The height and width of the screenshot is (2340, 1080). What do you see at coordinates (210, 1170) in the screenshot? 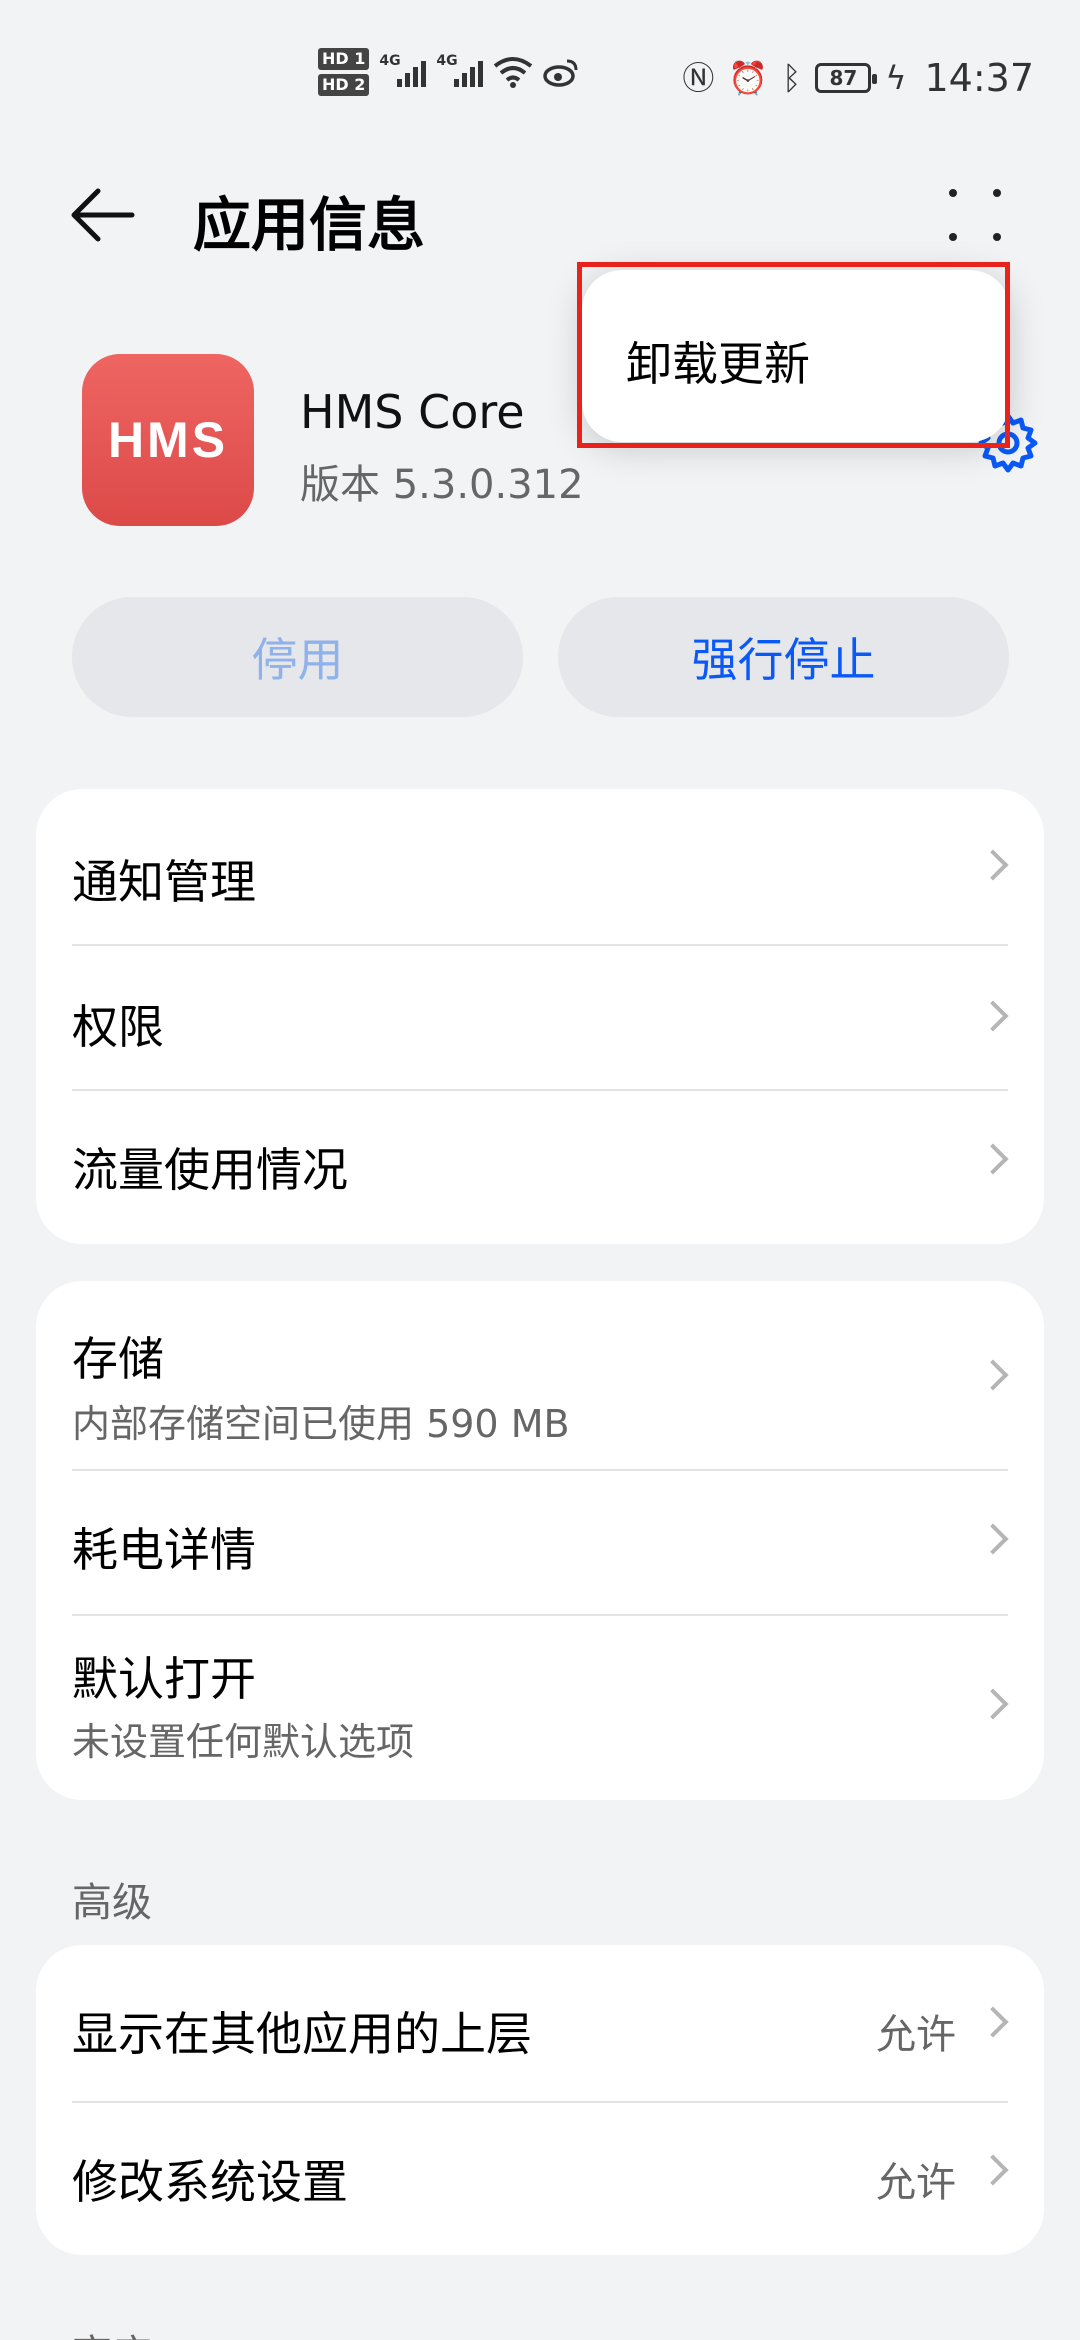
I see `row-title: 流量使用情况` at bounding box center [210, 1170].